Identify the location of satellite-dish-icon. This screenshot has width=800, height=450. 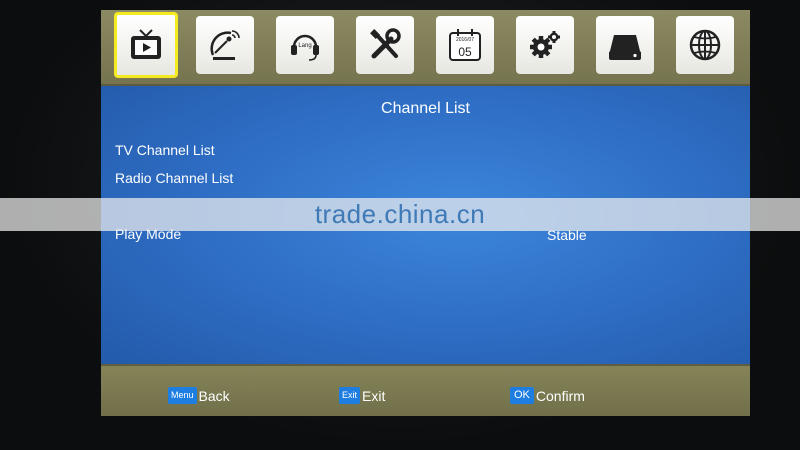
(225, 45).